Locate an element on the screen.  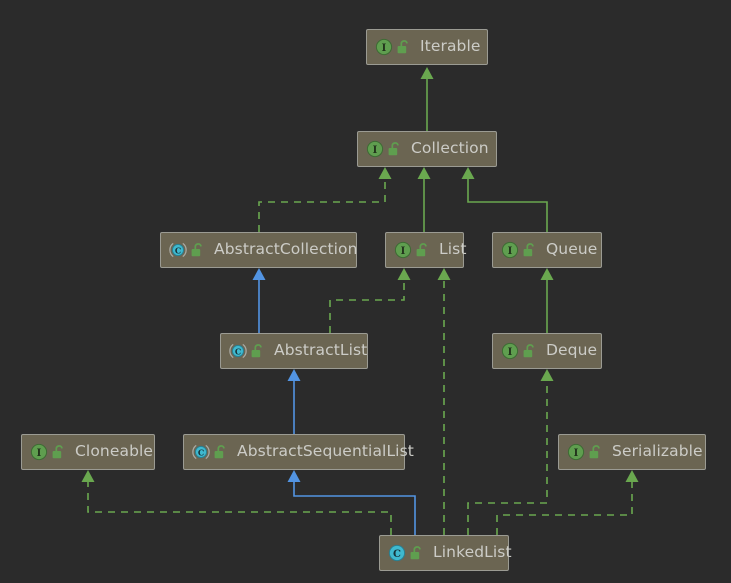
arrowhead-linkedlist-deque is located at coordinates (547, 375).